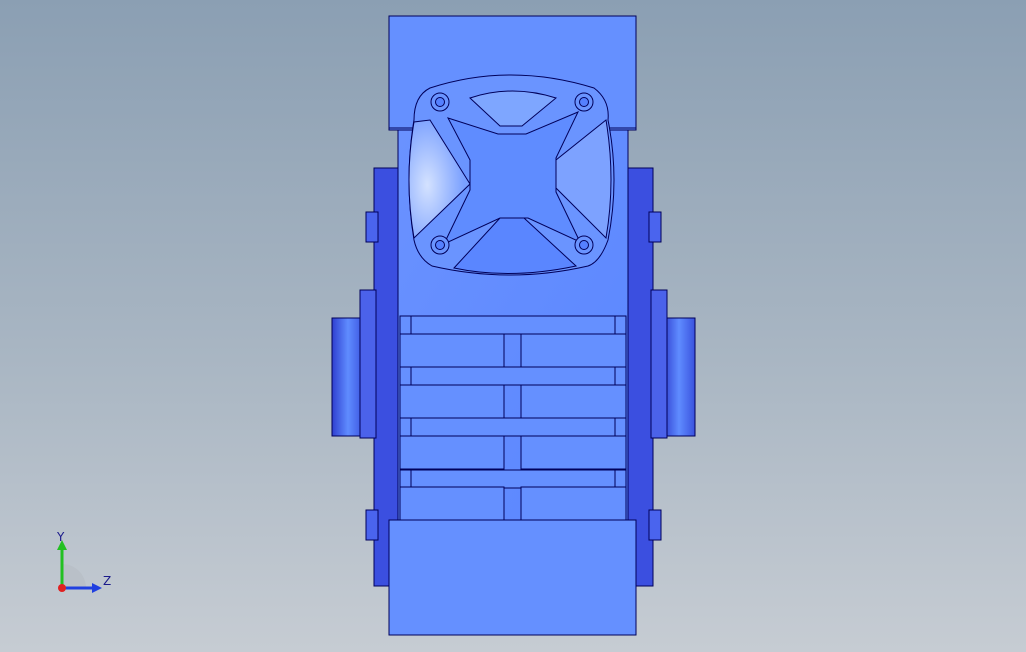 The width and height of the screenshot is (1026, 652). What do you see at coordinates (679, 377) in the screenshot?
I see `right-output-shaft` at bounding box center [679, 377].